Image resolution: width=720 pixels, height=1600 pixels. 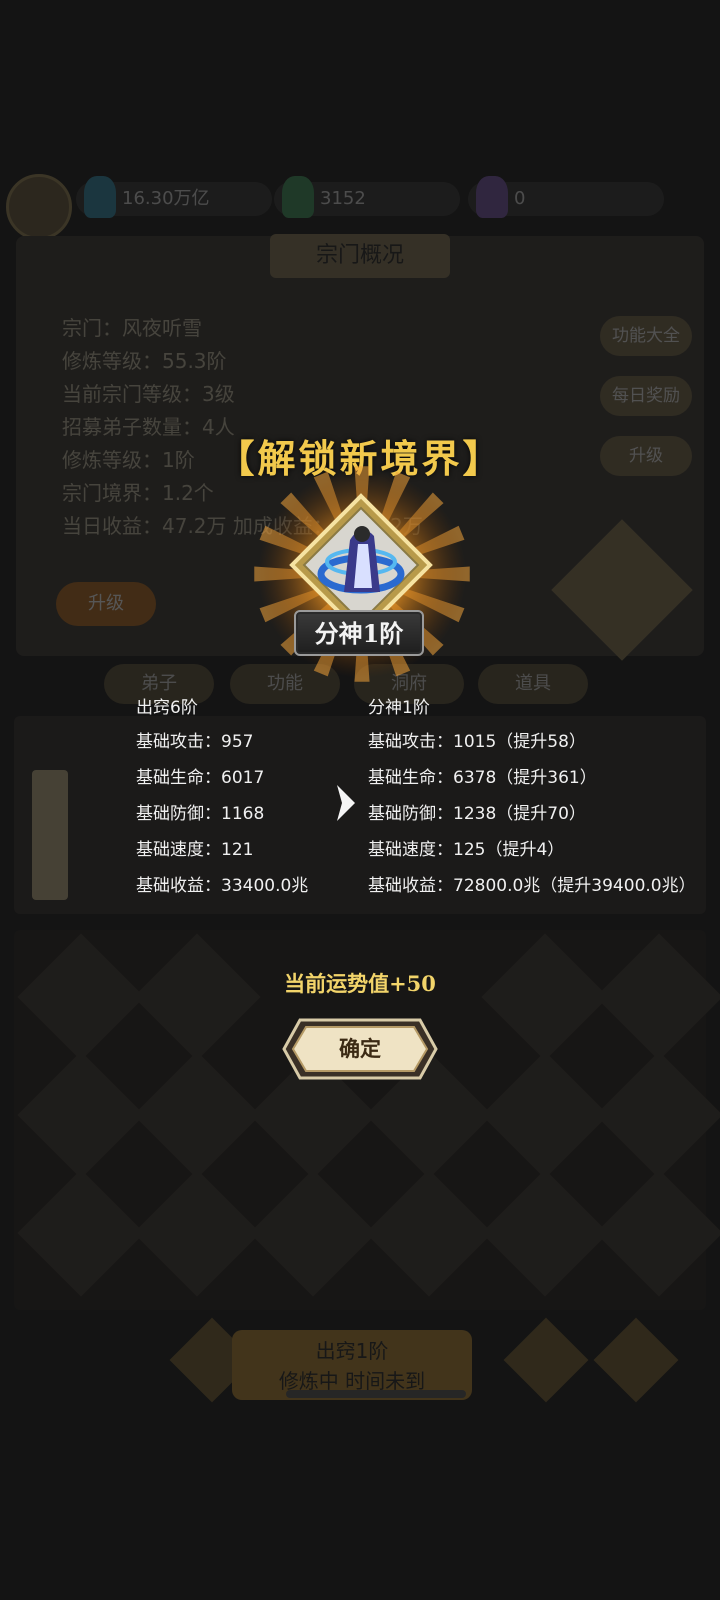 What do you see at coordinates (477, 814) in the screenshot?
I see `stat-defense: 基础防御：1238（提升70）` at bounding box center [477, 814].